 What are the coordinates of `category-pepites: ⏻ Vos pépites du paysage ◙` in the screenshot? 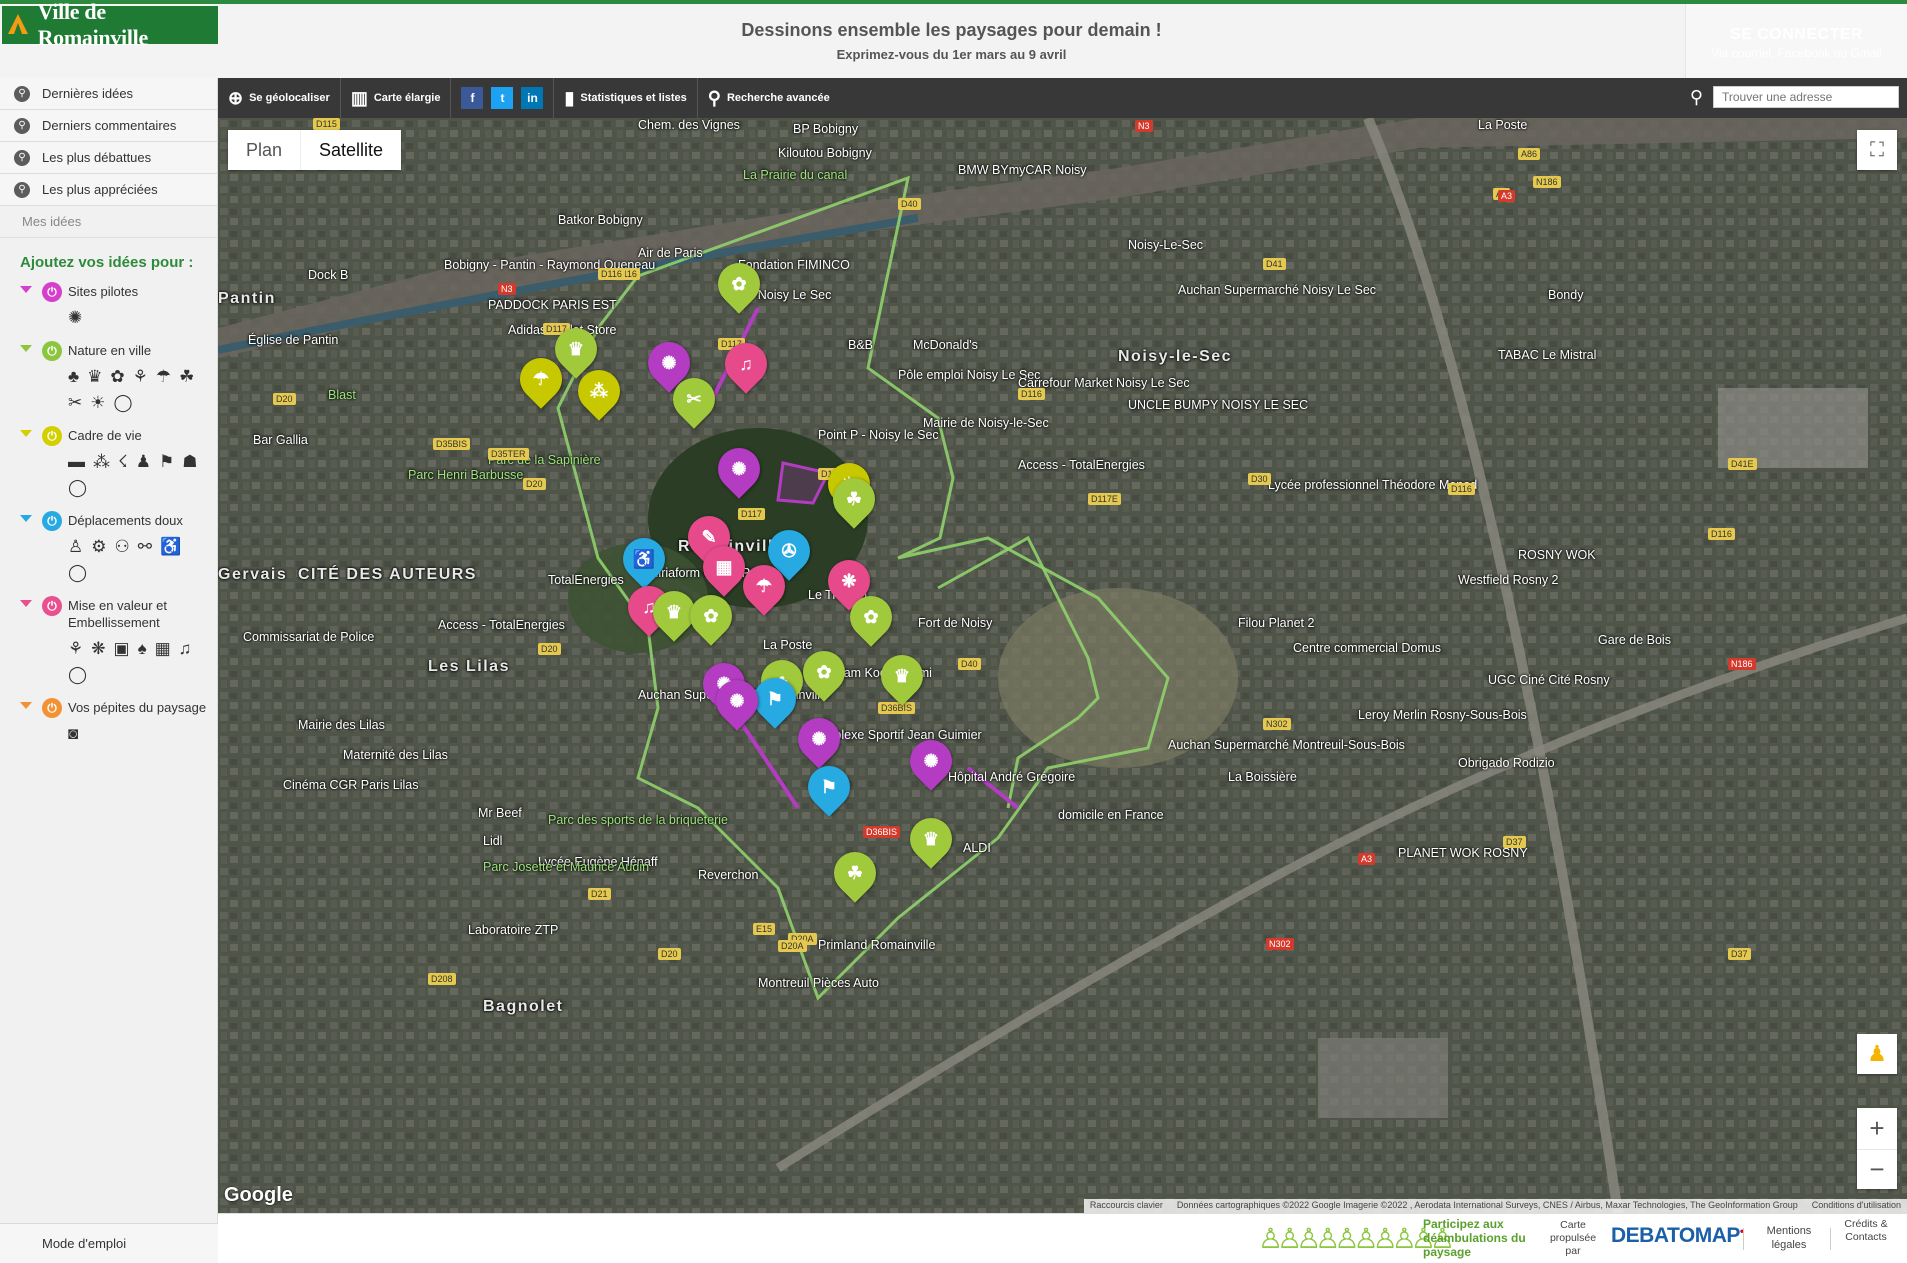 It's located at (108, 720).